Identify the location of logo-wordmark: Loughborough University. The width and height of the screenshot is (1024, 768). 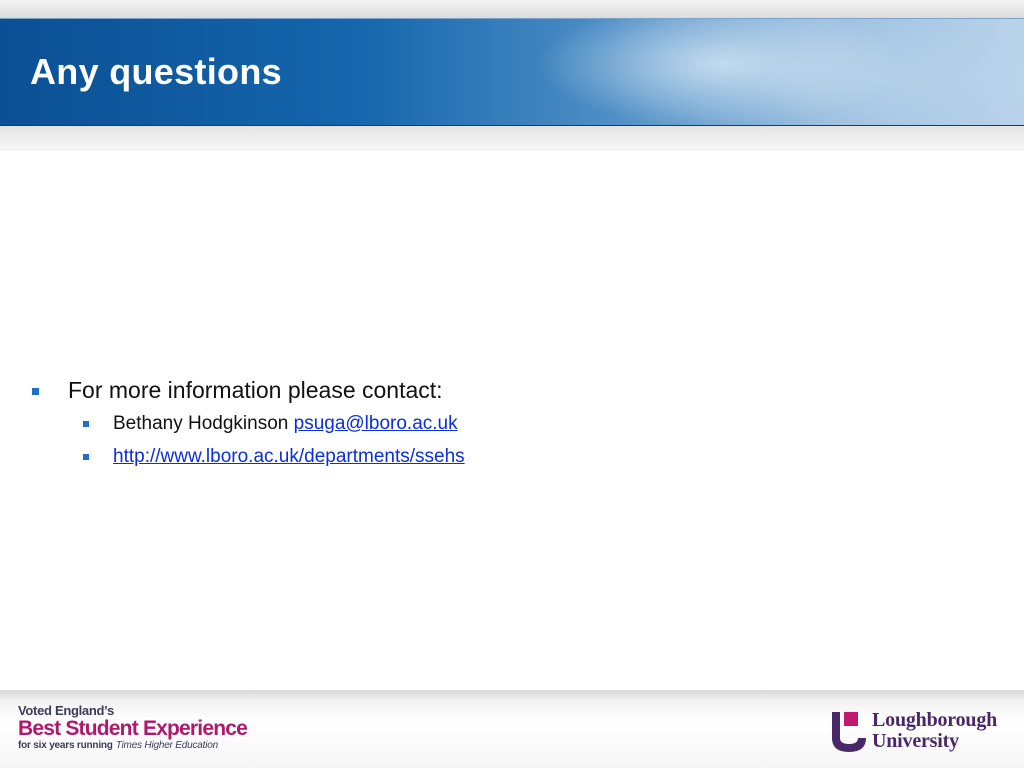
(934, 731).